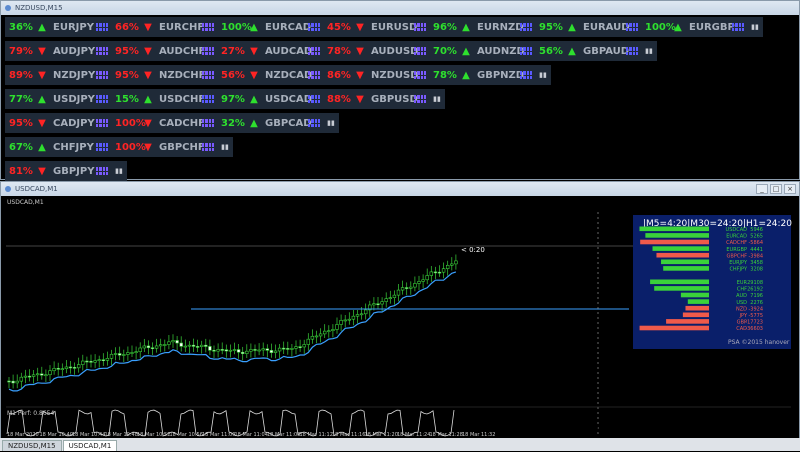 The height and width of the screenshot is (452, 800). I want to click on pair-cell: 88% ▼ GBPUSD, so click(376, 99).